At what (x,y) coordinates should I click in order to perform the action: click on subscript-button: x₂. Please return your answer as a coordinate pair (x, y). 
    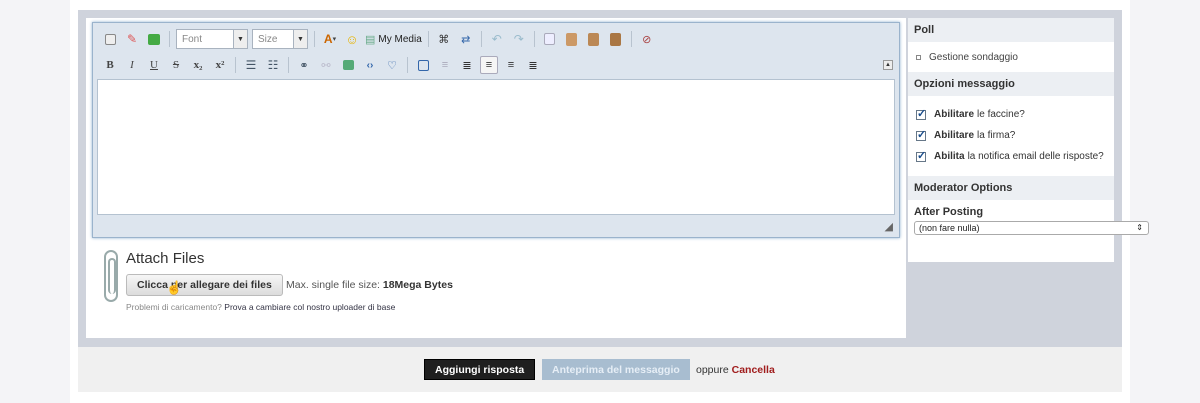
    Looking at the image, I should click on (198, 65).